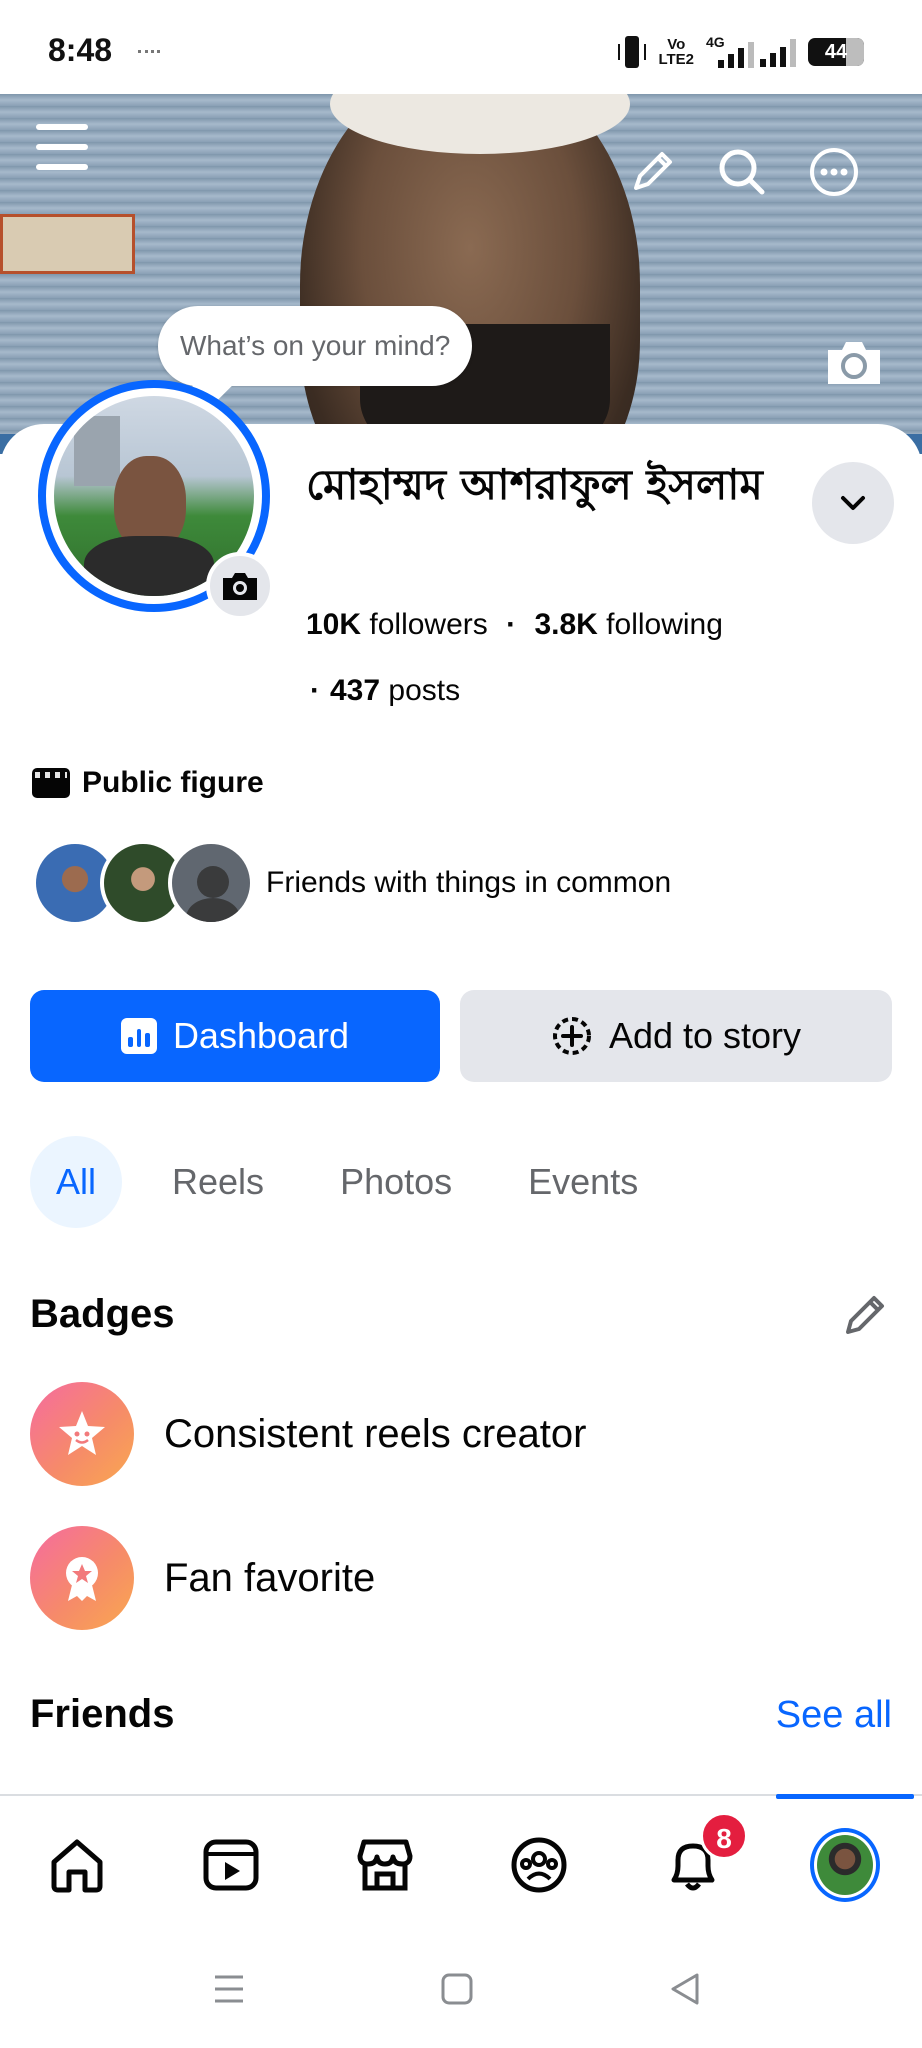 The width and height of the screenshot is (922, 2048). What do you see at coordinates (534, 484) in the screenshot?
I see `profile-name: মোহাম্মদ আশরাফুল ইসলাম` at bounding box center [534, 484].